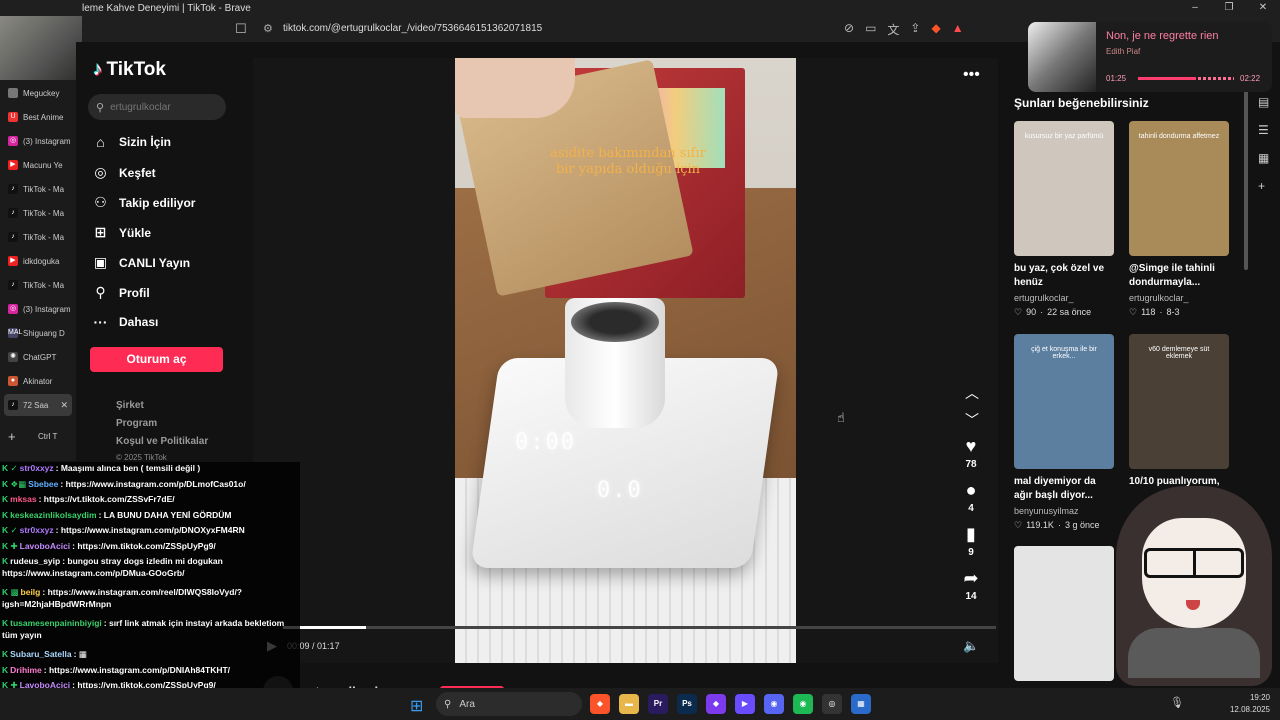 The width and height of the screenshot is (1280, 720). Describe the element at coordinates (162, 441) in the screenshot. I see `footer-terms-link: Koşul ve Politikalar` at that location.